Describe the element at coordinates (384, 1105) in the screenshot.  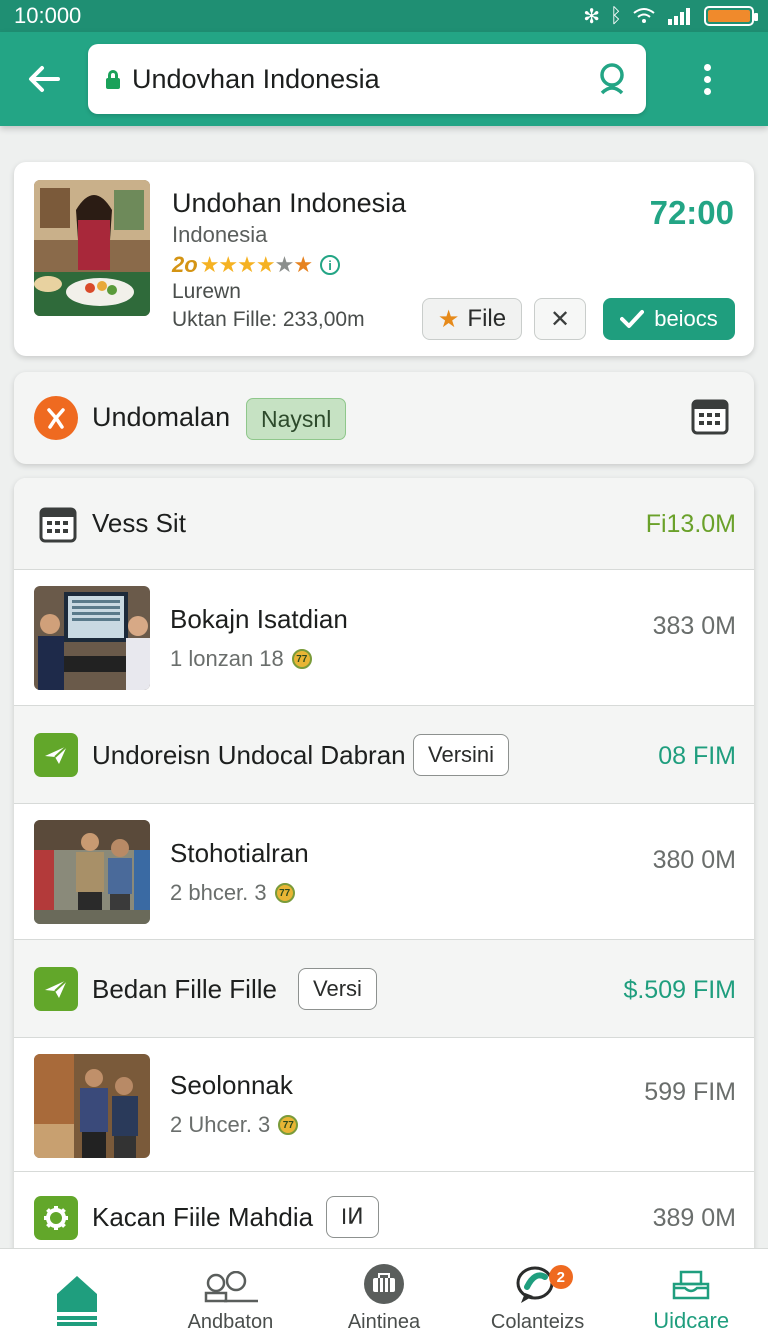
I see `list-item: Seolonnak 2 Uhcer. 3 77 599 FIM` at that location.